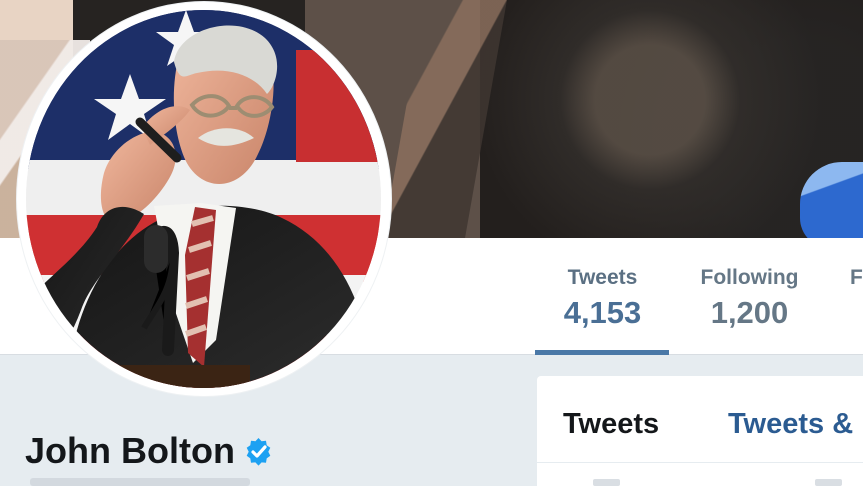  I want to click on tab-tweets: Tweets, so click(611, 424).